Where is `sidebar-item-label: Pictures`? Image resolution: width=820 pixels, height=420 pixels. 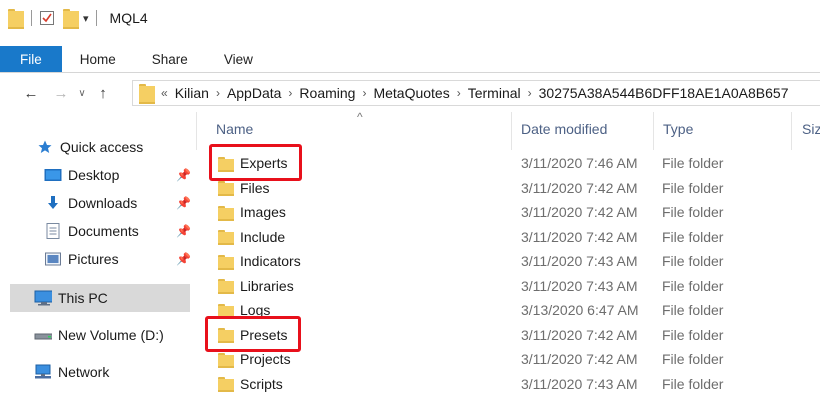 sidebar-item-label: Pictures is located at coordinates (93, 259).